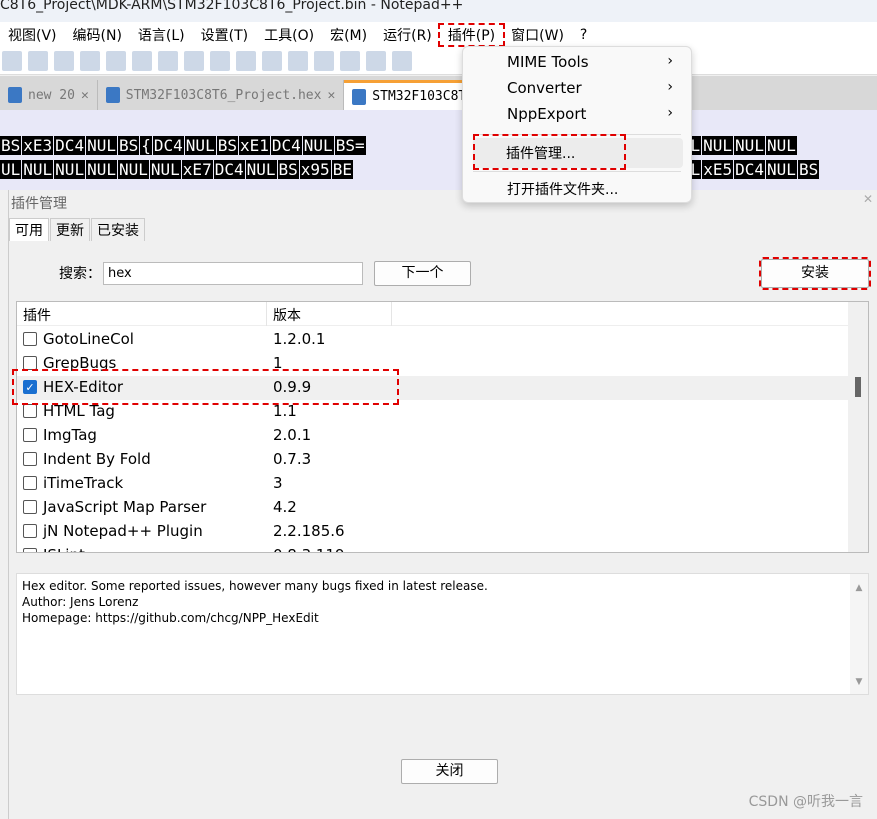  What do you see at coordinates (142, 60) in the screenshot?
I see `find-icon` at bounding box center [142, 60].